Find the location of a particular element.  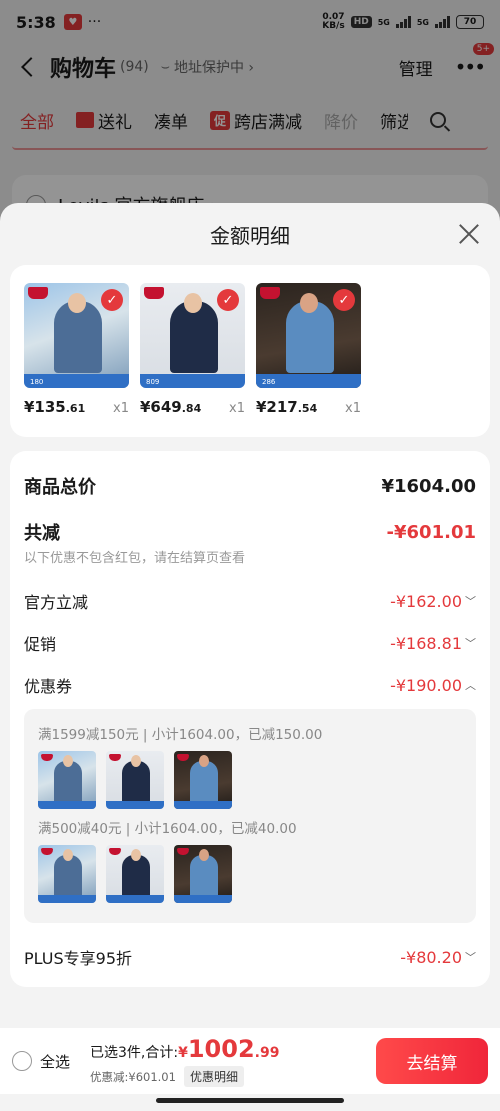

sheet-header: 金额明细 is located at coordinates (250, 234).